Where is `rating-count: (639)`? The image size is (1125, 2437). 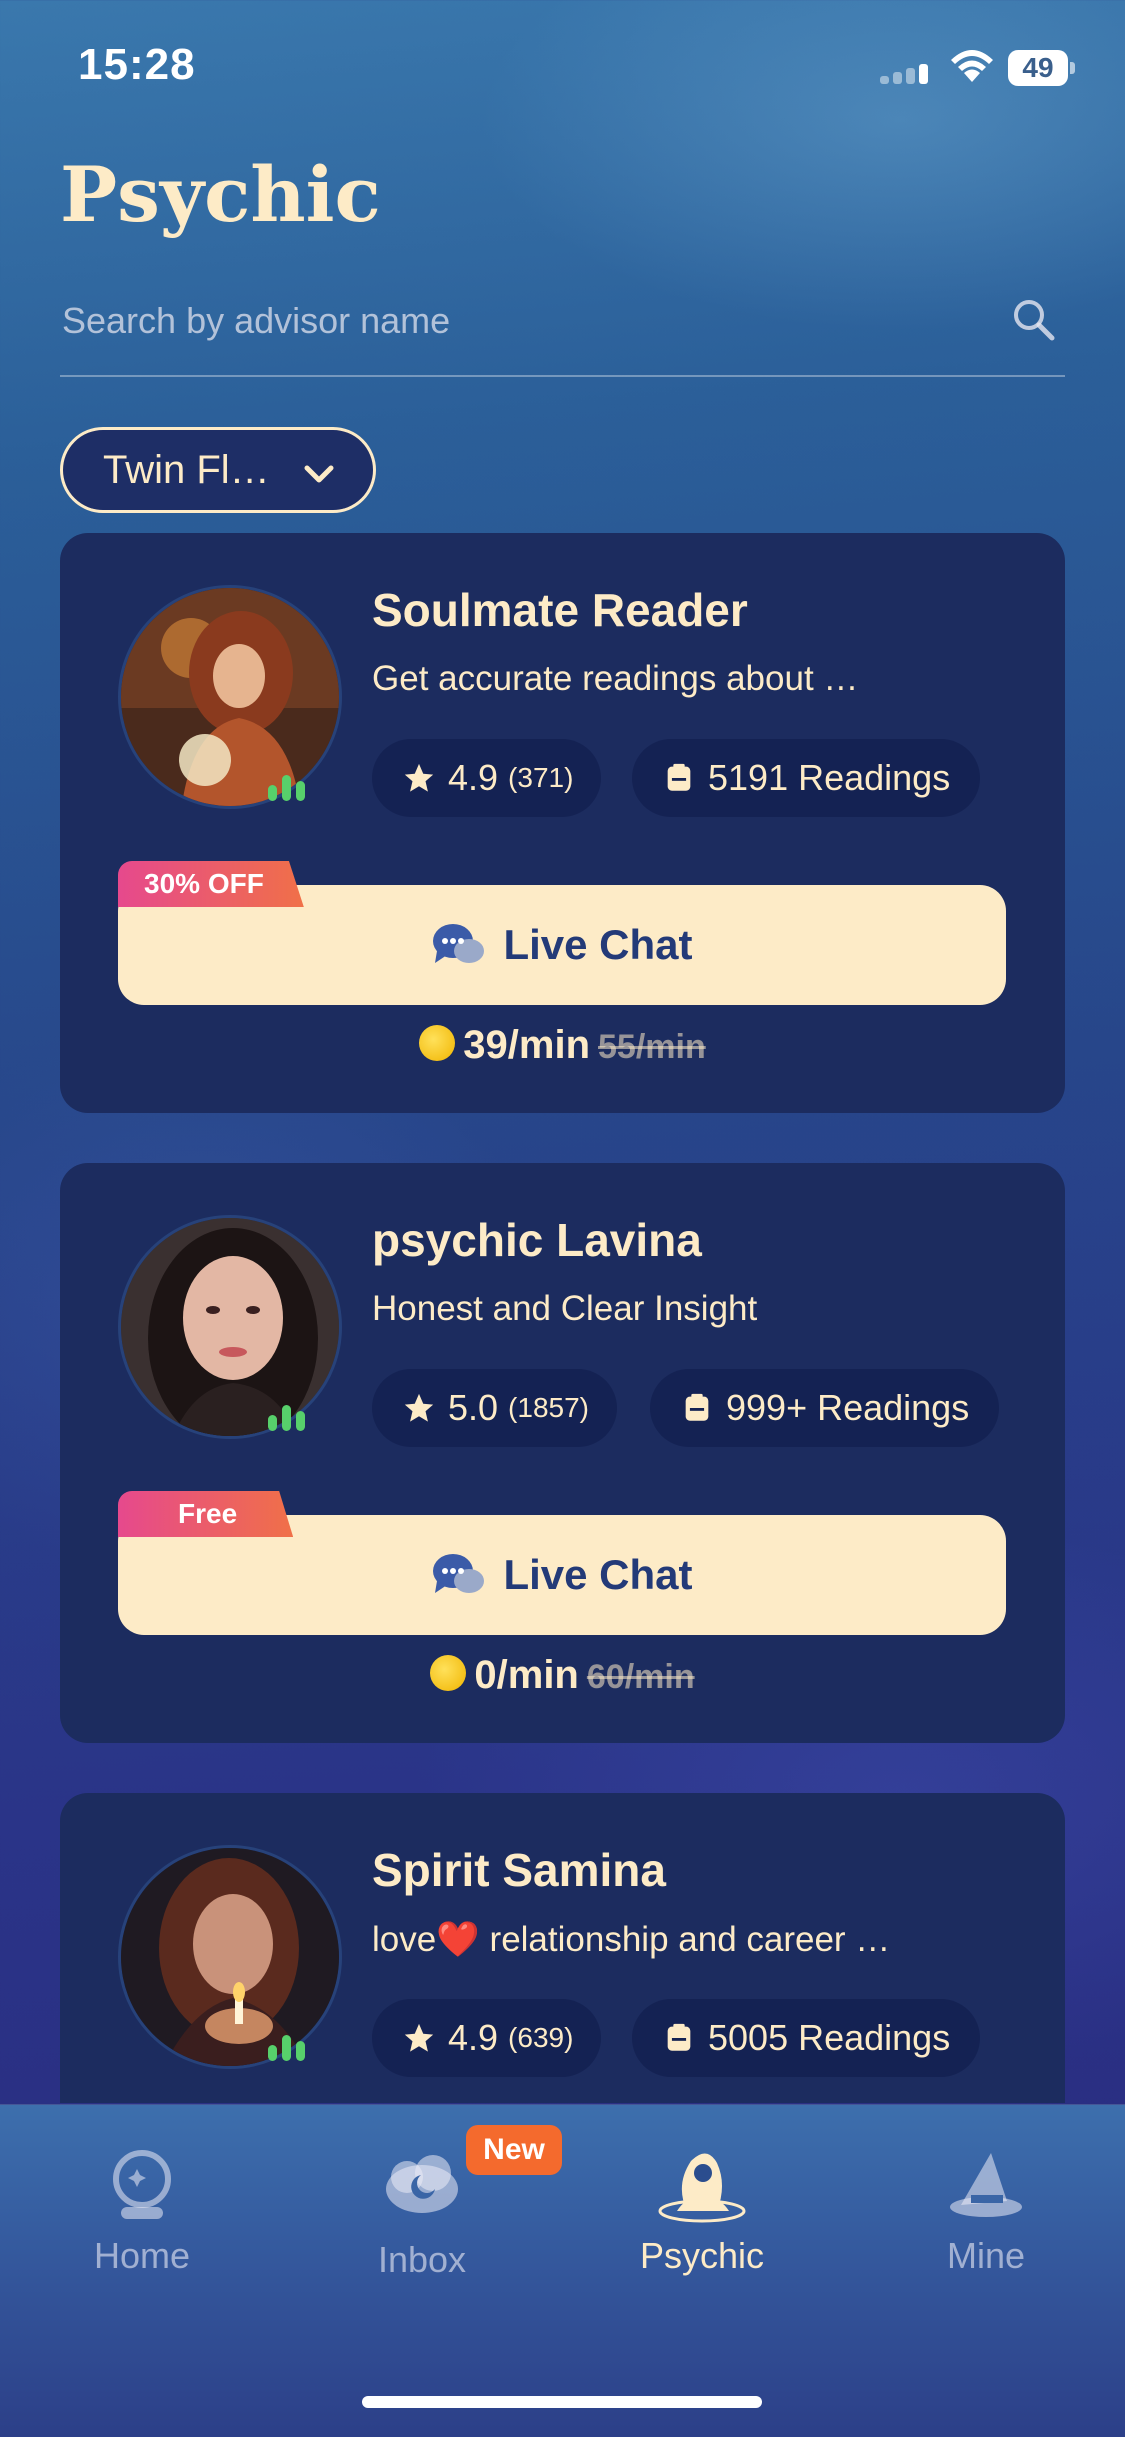 rating-count: (639) is located at coordinates (541, 2037).